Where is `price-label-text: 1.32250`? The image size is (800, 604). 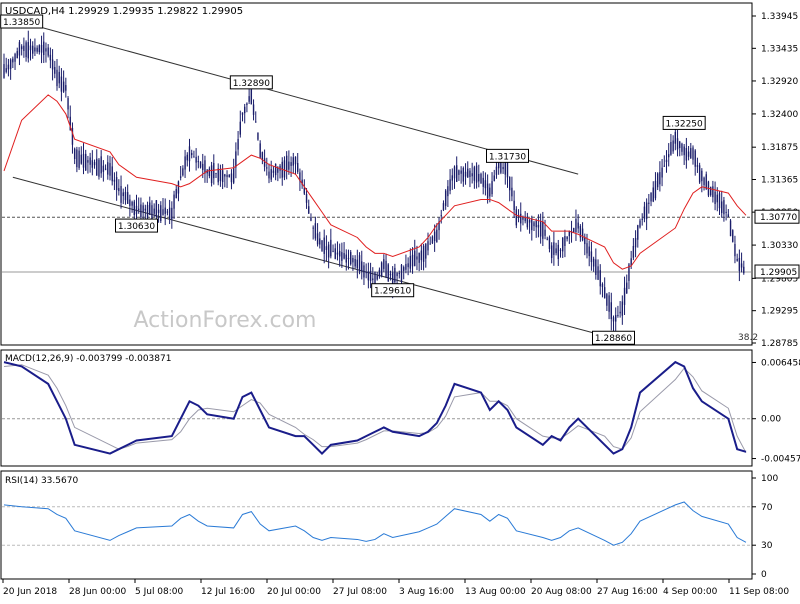 price-label-text: 1.32250 is located at coordinates (684, 124).